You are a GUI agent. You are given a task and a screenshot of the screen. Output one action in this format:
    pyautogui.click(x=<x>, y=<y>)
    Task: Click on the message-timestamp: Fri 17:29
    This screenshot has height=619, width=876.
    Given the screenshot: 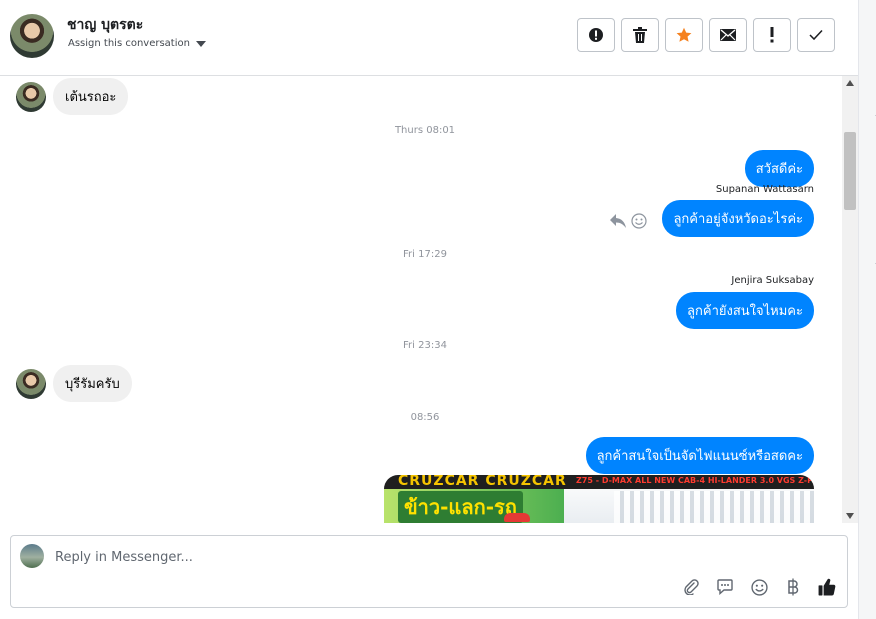 What is the action you would take?
    pyautogui.click(x=425, y=254)
    